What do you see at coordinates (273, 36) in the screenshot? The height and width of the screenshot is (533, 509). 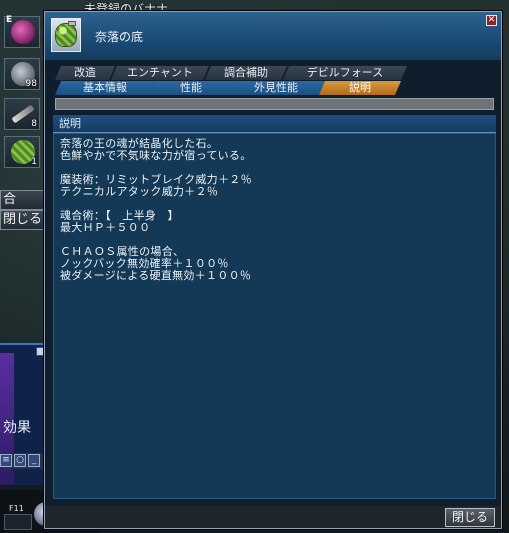 I see `title-bar: 奈落の底 ✕` at bounding box center [273, 36].